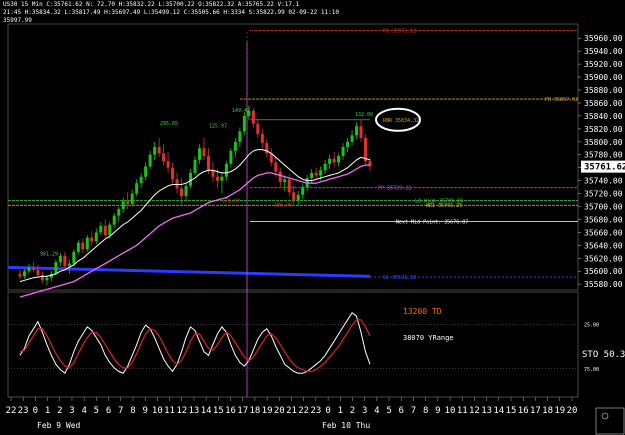  I want to click on swing-annotation: 132.00, so click(364, 115).